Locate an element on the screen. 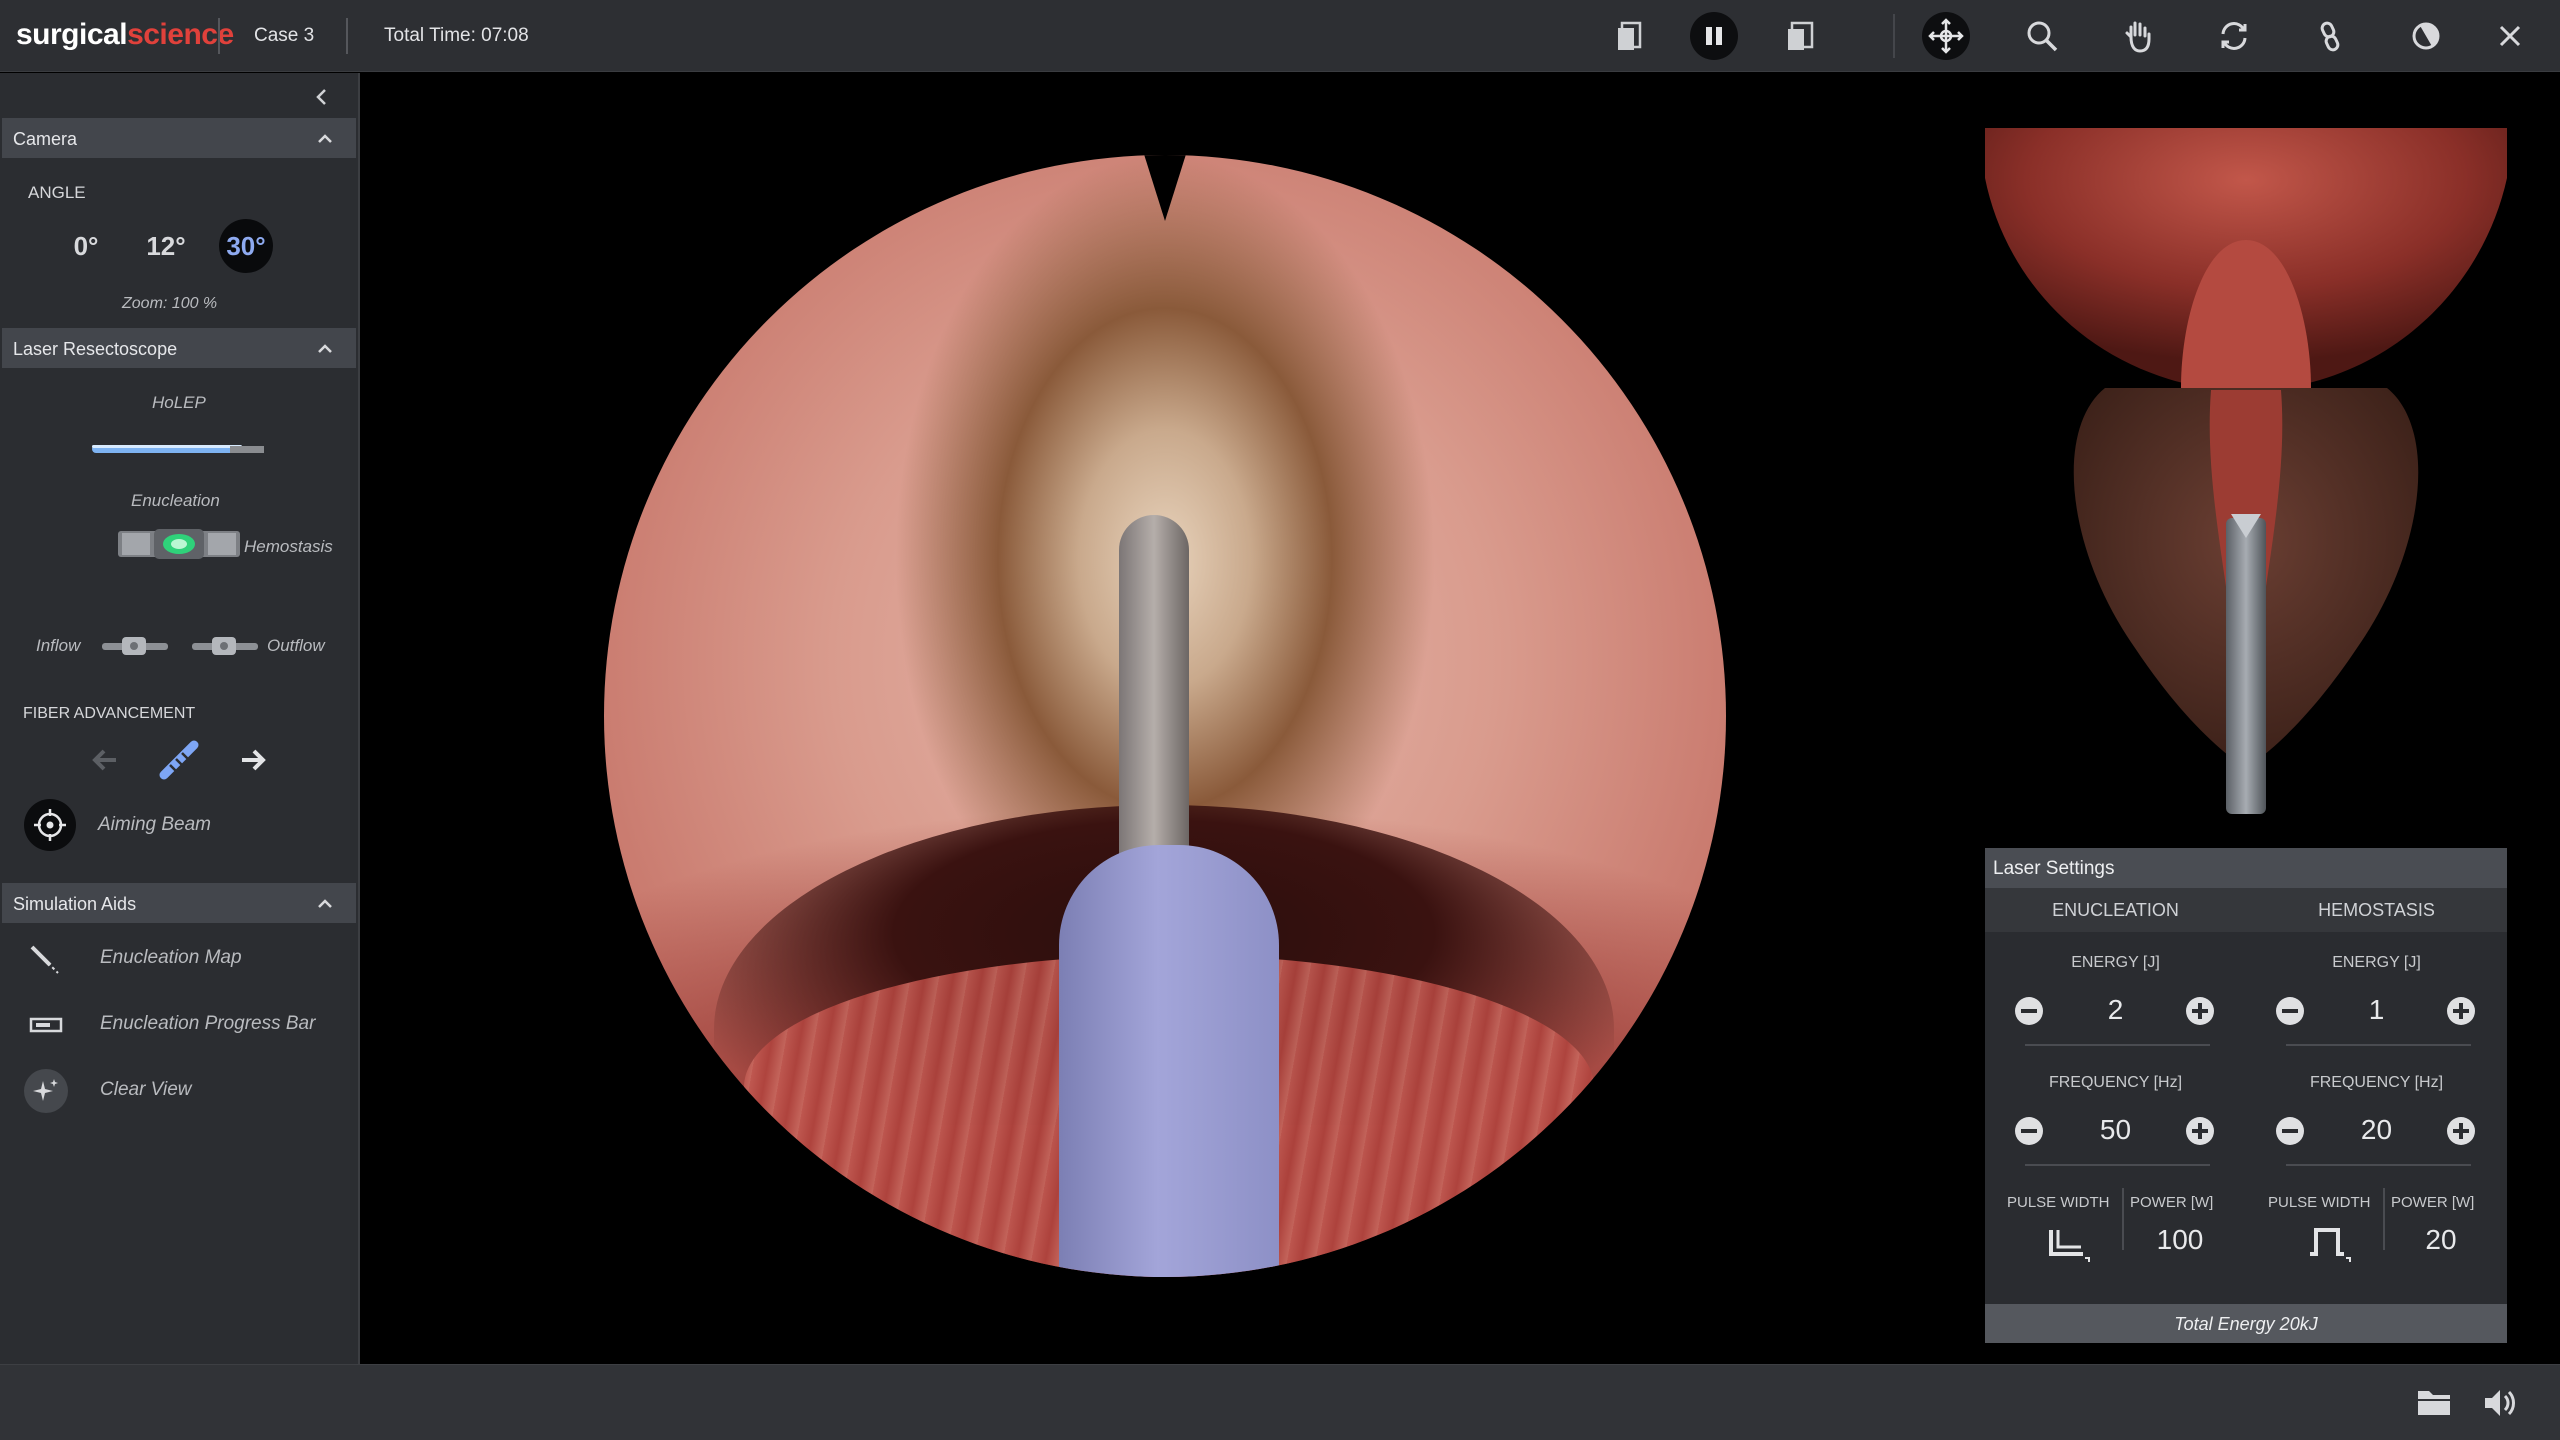 This screenshot has width=2560, height=1440. anatomy-3d-view is located at coordinates (2246, 471).